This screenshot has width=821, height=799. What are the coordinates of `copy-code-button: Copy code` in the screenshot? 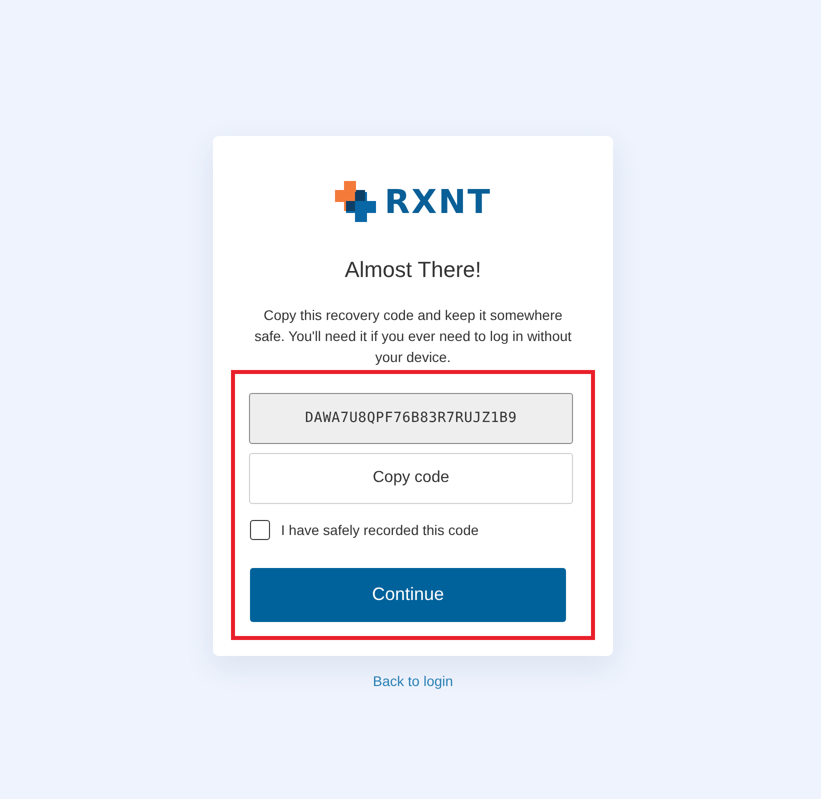 It's located at (411, 478).